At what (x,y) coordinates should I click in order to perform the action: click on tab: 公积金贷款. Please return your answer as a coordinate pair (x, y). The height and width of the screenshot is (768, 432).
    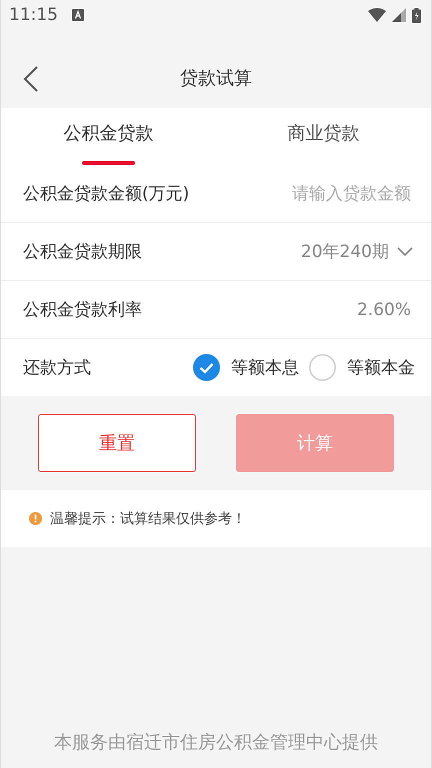
    Looking at the image, I should click on (108, 136).